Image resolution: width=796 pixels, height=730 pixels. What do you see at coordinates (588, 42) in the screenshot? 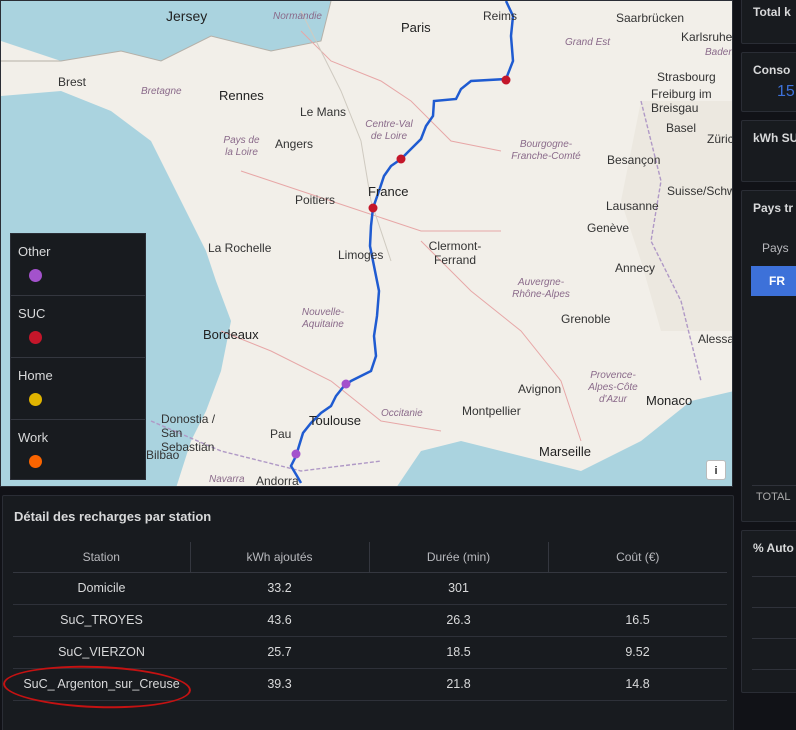
I see `map-label: Grand Est` at bounding box center [588, 42].